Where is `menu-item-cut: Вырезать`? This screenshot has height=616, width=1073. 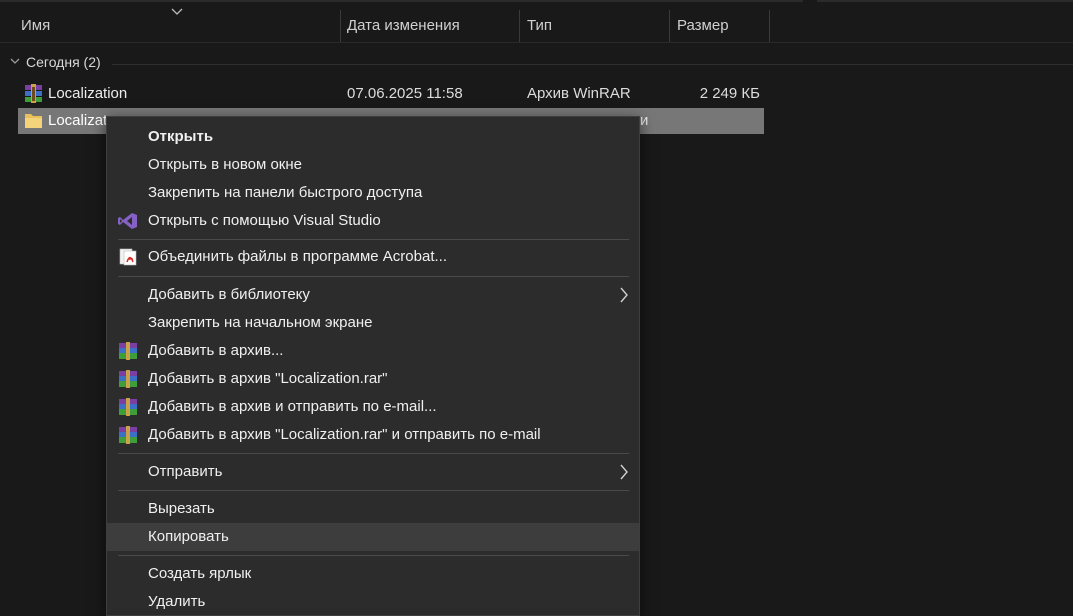 menu-item-cut: Вырезать is located at coordinates (373, 509).